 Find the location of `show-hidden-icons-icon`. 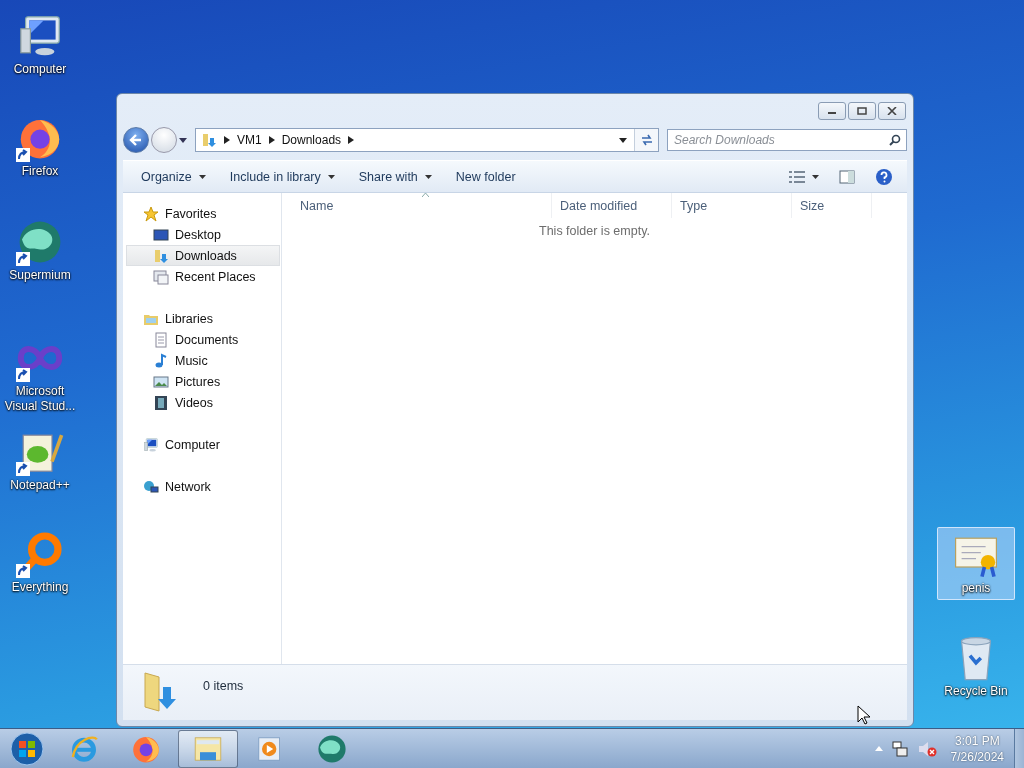

show-hidden-icons-icon is located at coordinates (878, 748).